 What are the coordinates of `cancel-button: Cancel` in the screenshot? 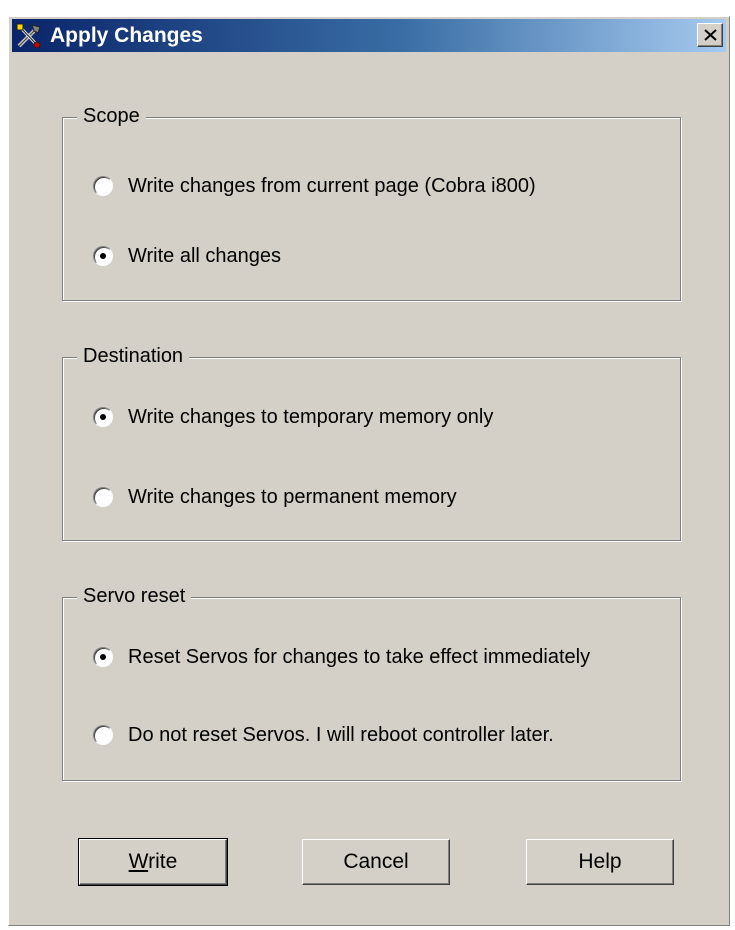 It's located at (376, 862).